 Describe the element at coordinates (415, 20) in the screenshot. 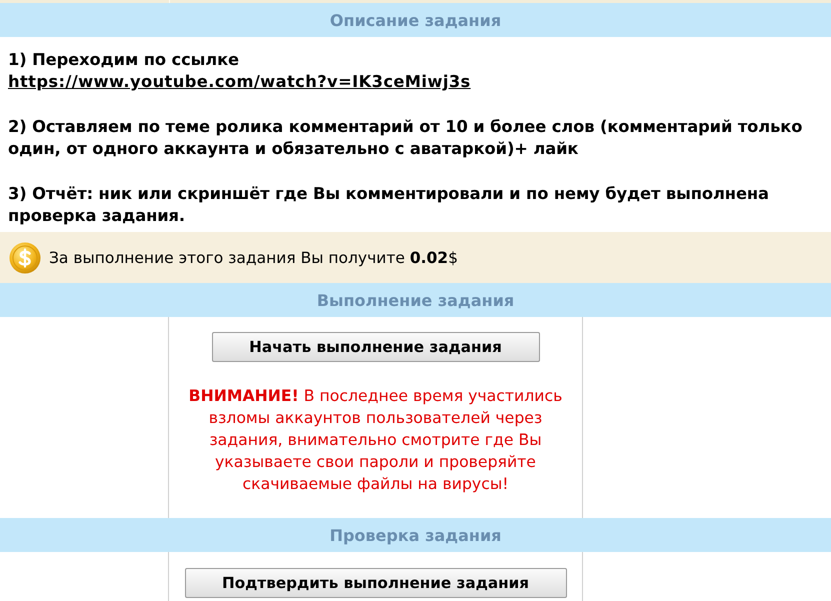

I see `section-header: Описание задания` at that location.